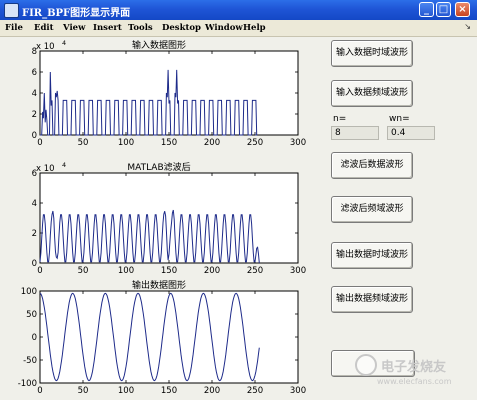 The image size is (477, 400). I want to click on menu-edit: Edit, so click(44, 28).